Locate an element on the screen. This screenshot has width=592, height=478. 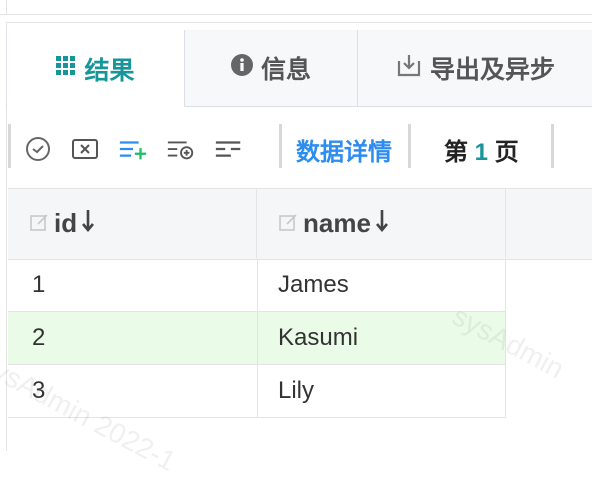
page-suffix: 页 is located at coordinates (506, 152).